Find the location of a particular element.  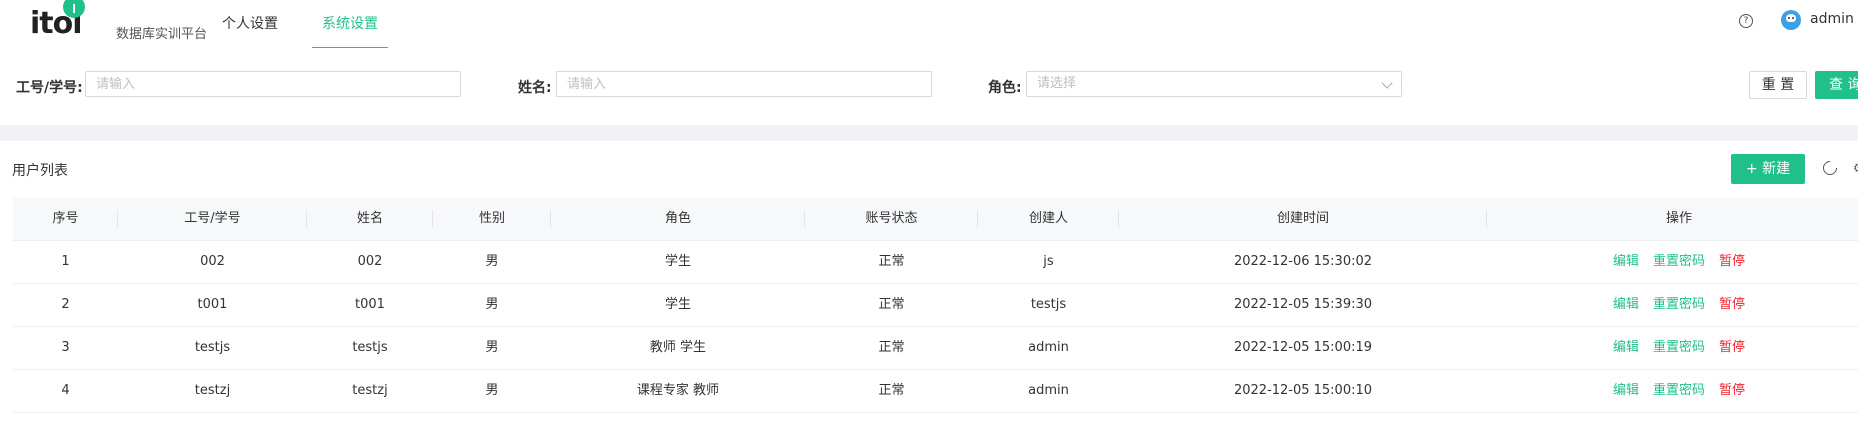

name-input is located at coordinates (744, 84).